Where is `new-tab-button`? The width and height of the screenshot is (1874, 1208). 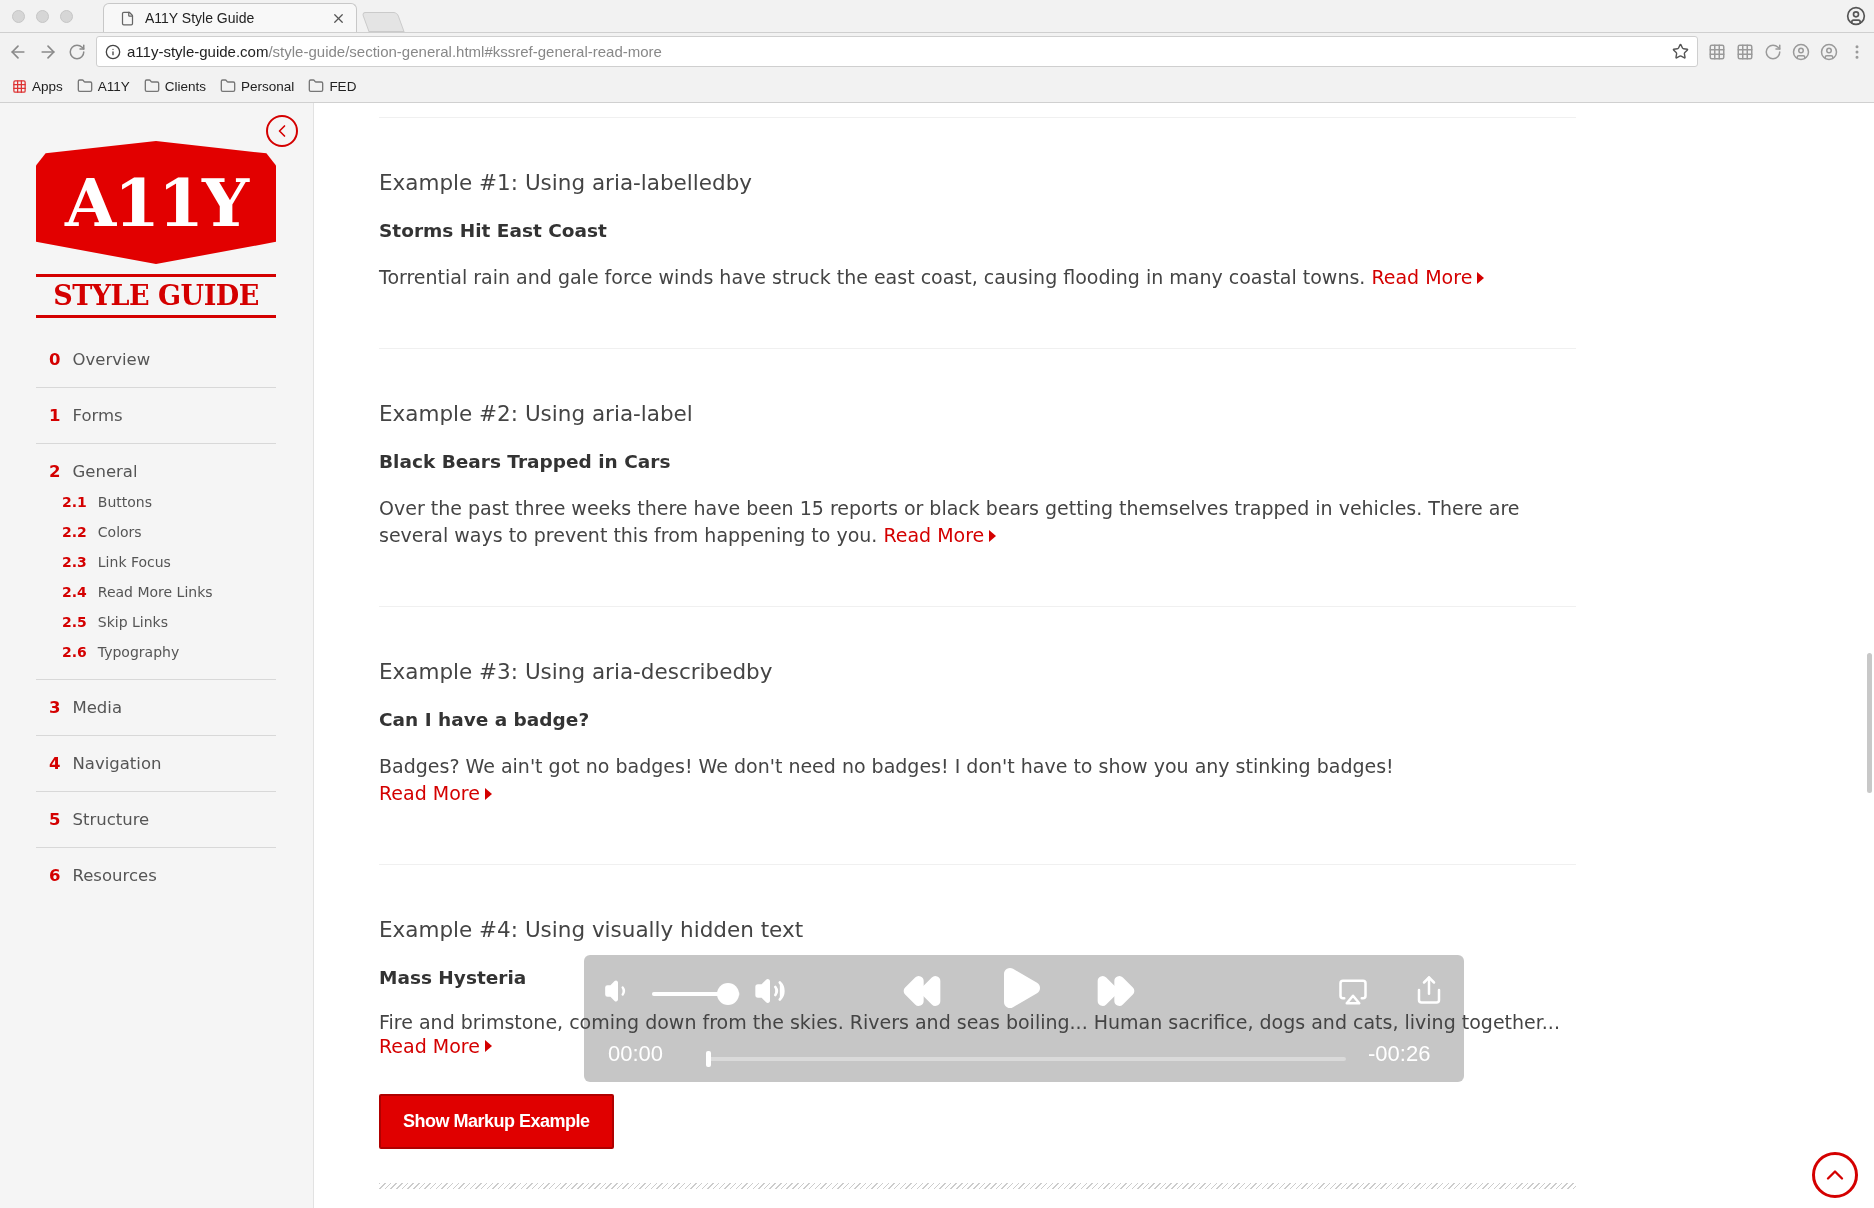
new-tab-button is located at coordinates (383, 22).